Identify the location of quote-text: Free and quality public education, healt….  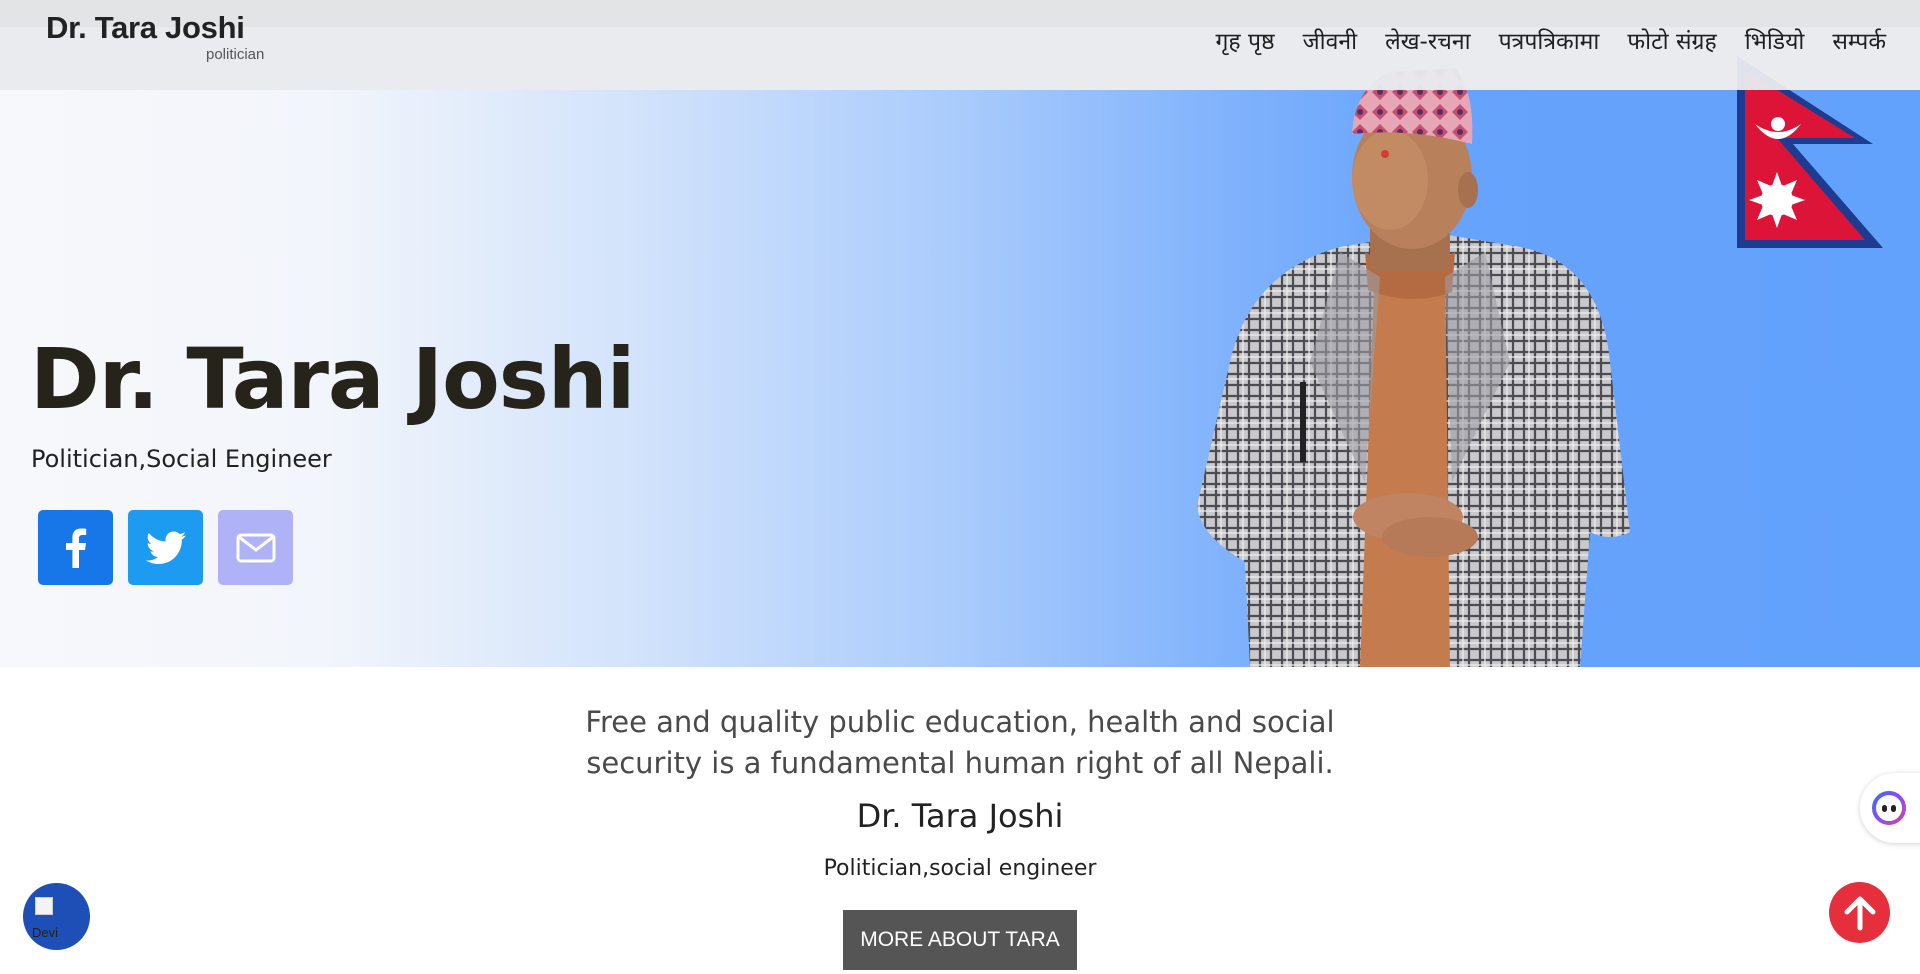
(960, 743).